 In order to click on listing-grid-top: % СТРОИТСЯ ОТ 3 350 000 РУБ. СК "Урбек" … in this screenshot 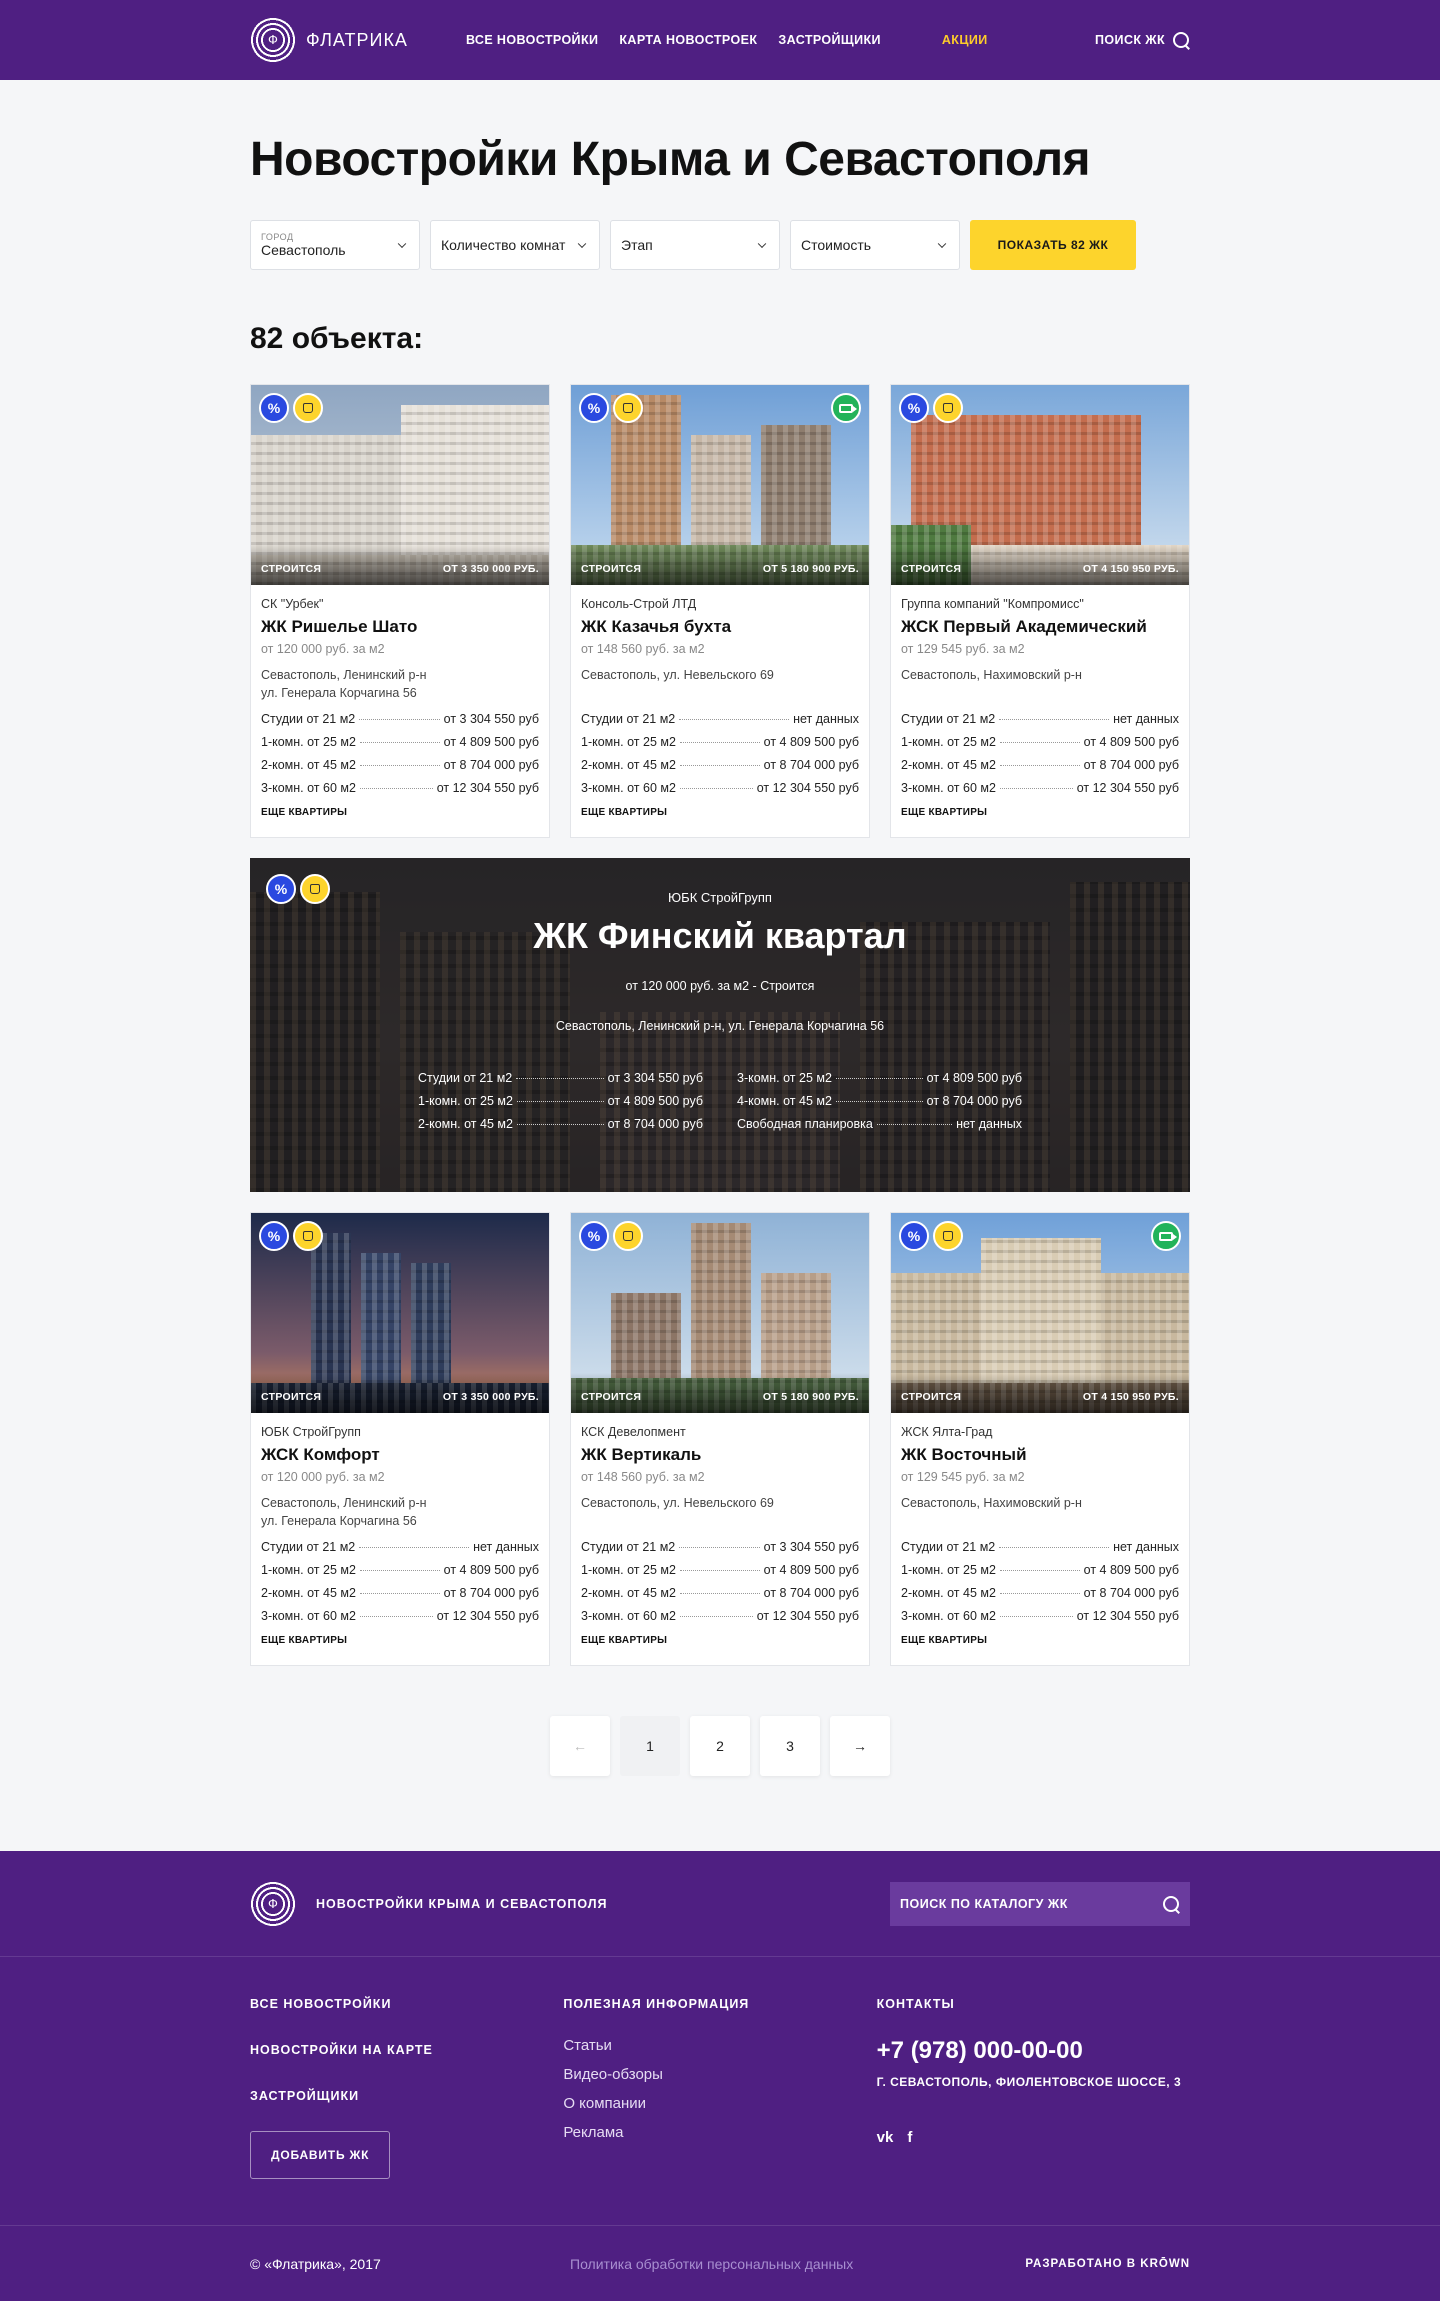, I will do `click(720, 611)`.